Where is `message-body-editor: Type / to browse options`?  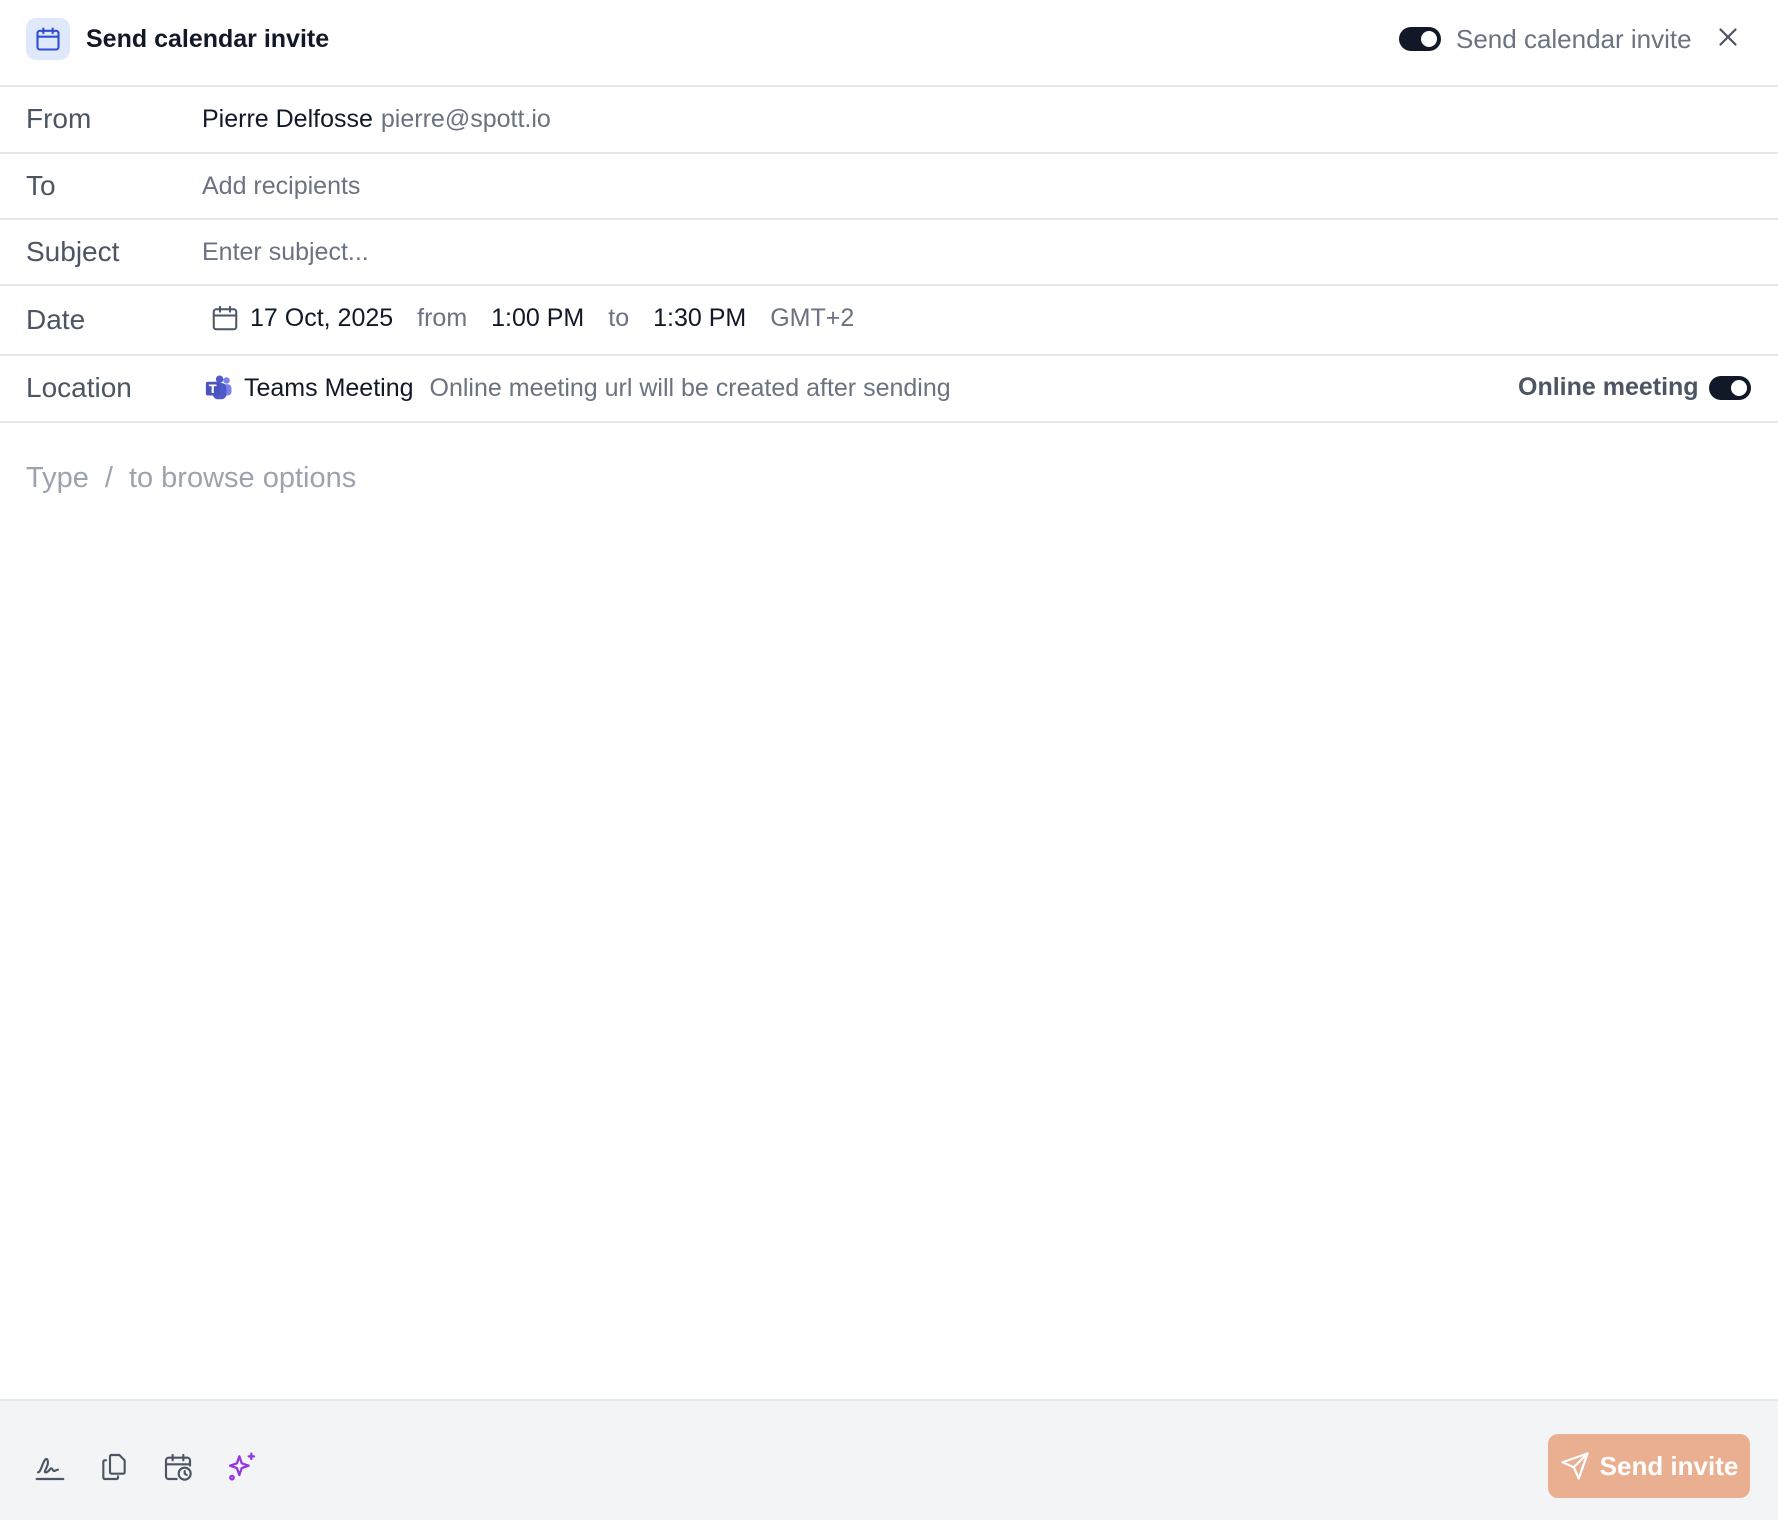 message-body-editor: Type / to browse options is located at coordinates (191, 478).